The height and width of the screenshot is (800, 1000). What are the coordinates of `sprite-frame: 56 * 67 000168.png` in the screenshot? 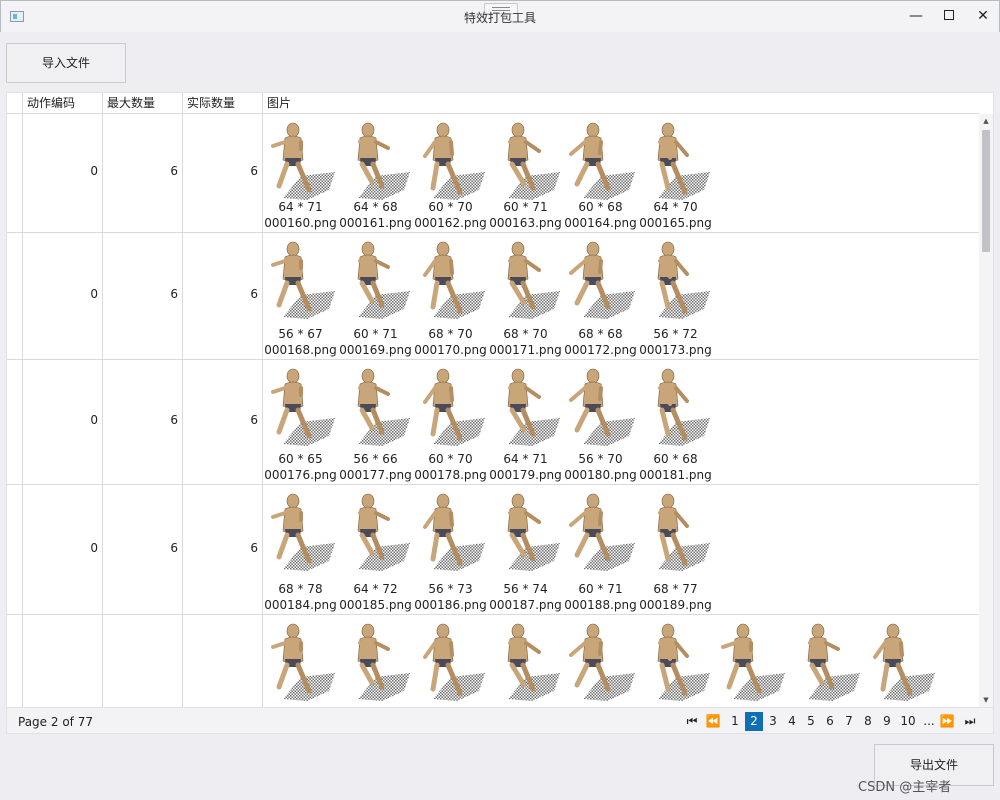 It's located at (300, 296).